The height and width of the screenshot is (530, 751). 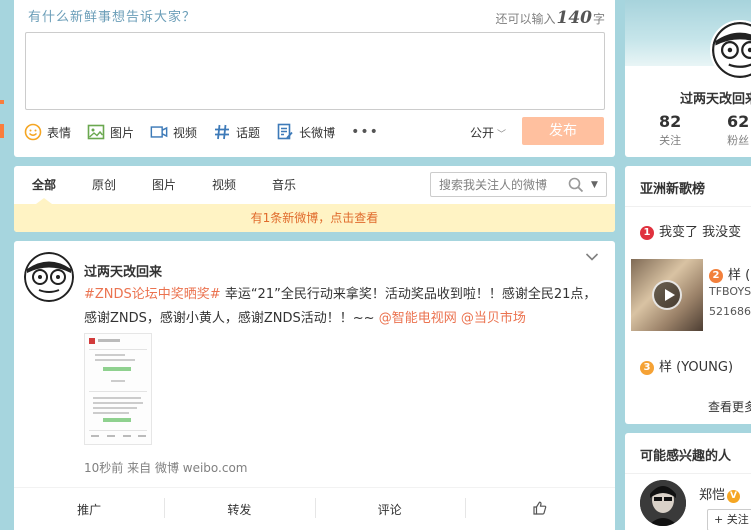 What do you see at coordinates (738, 121) in the screenshot?
I see `followers-count: 62` at bounding box center [738, 121].